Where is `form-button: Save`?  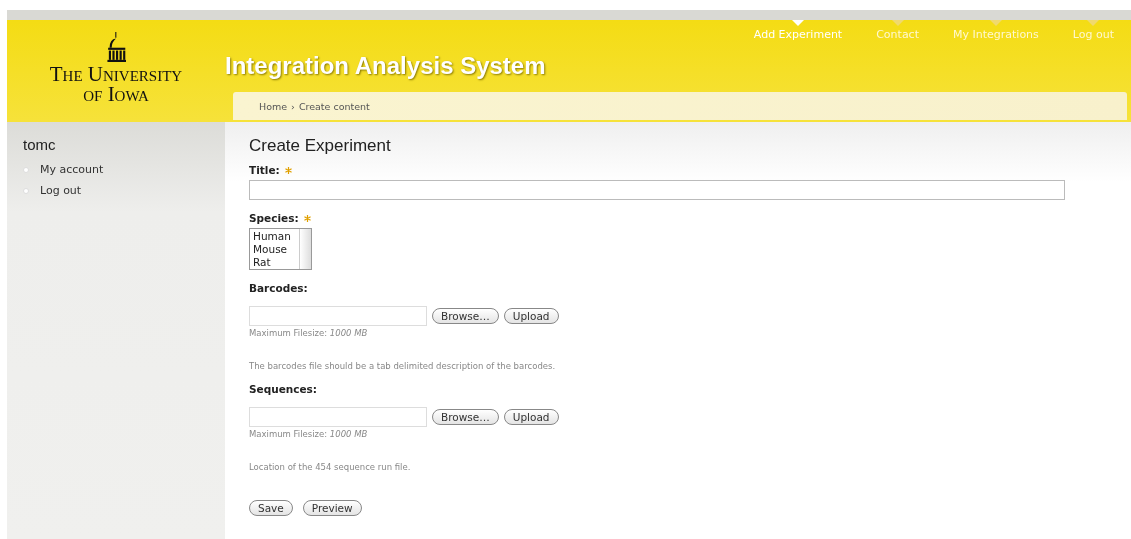 form-button: Save is located at coordinates (271, 508).